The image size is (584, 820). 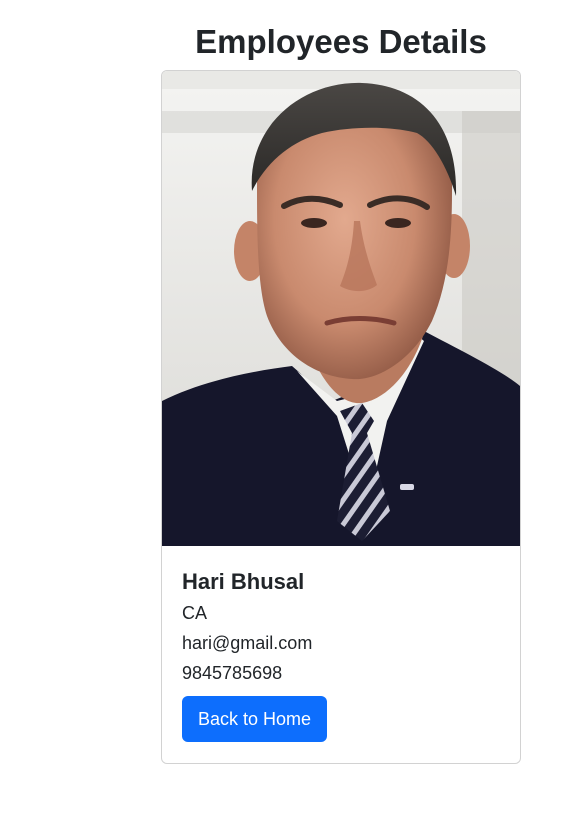 I want to click on page-title: Employees Details, so click(x=341, y=41).